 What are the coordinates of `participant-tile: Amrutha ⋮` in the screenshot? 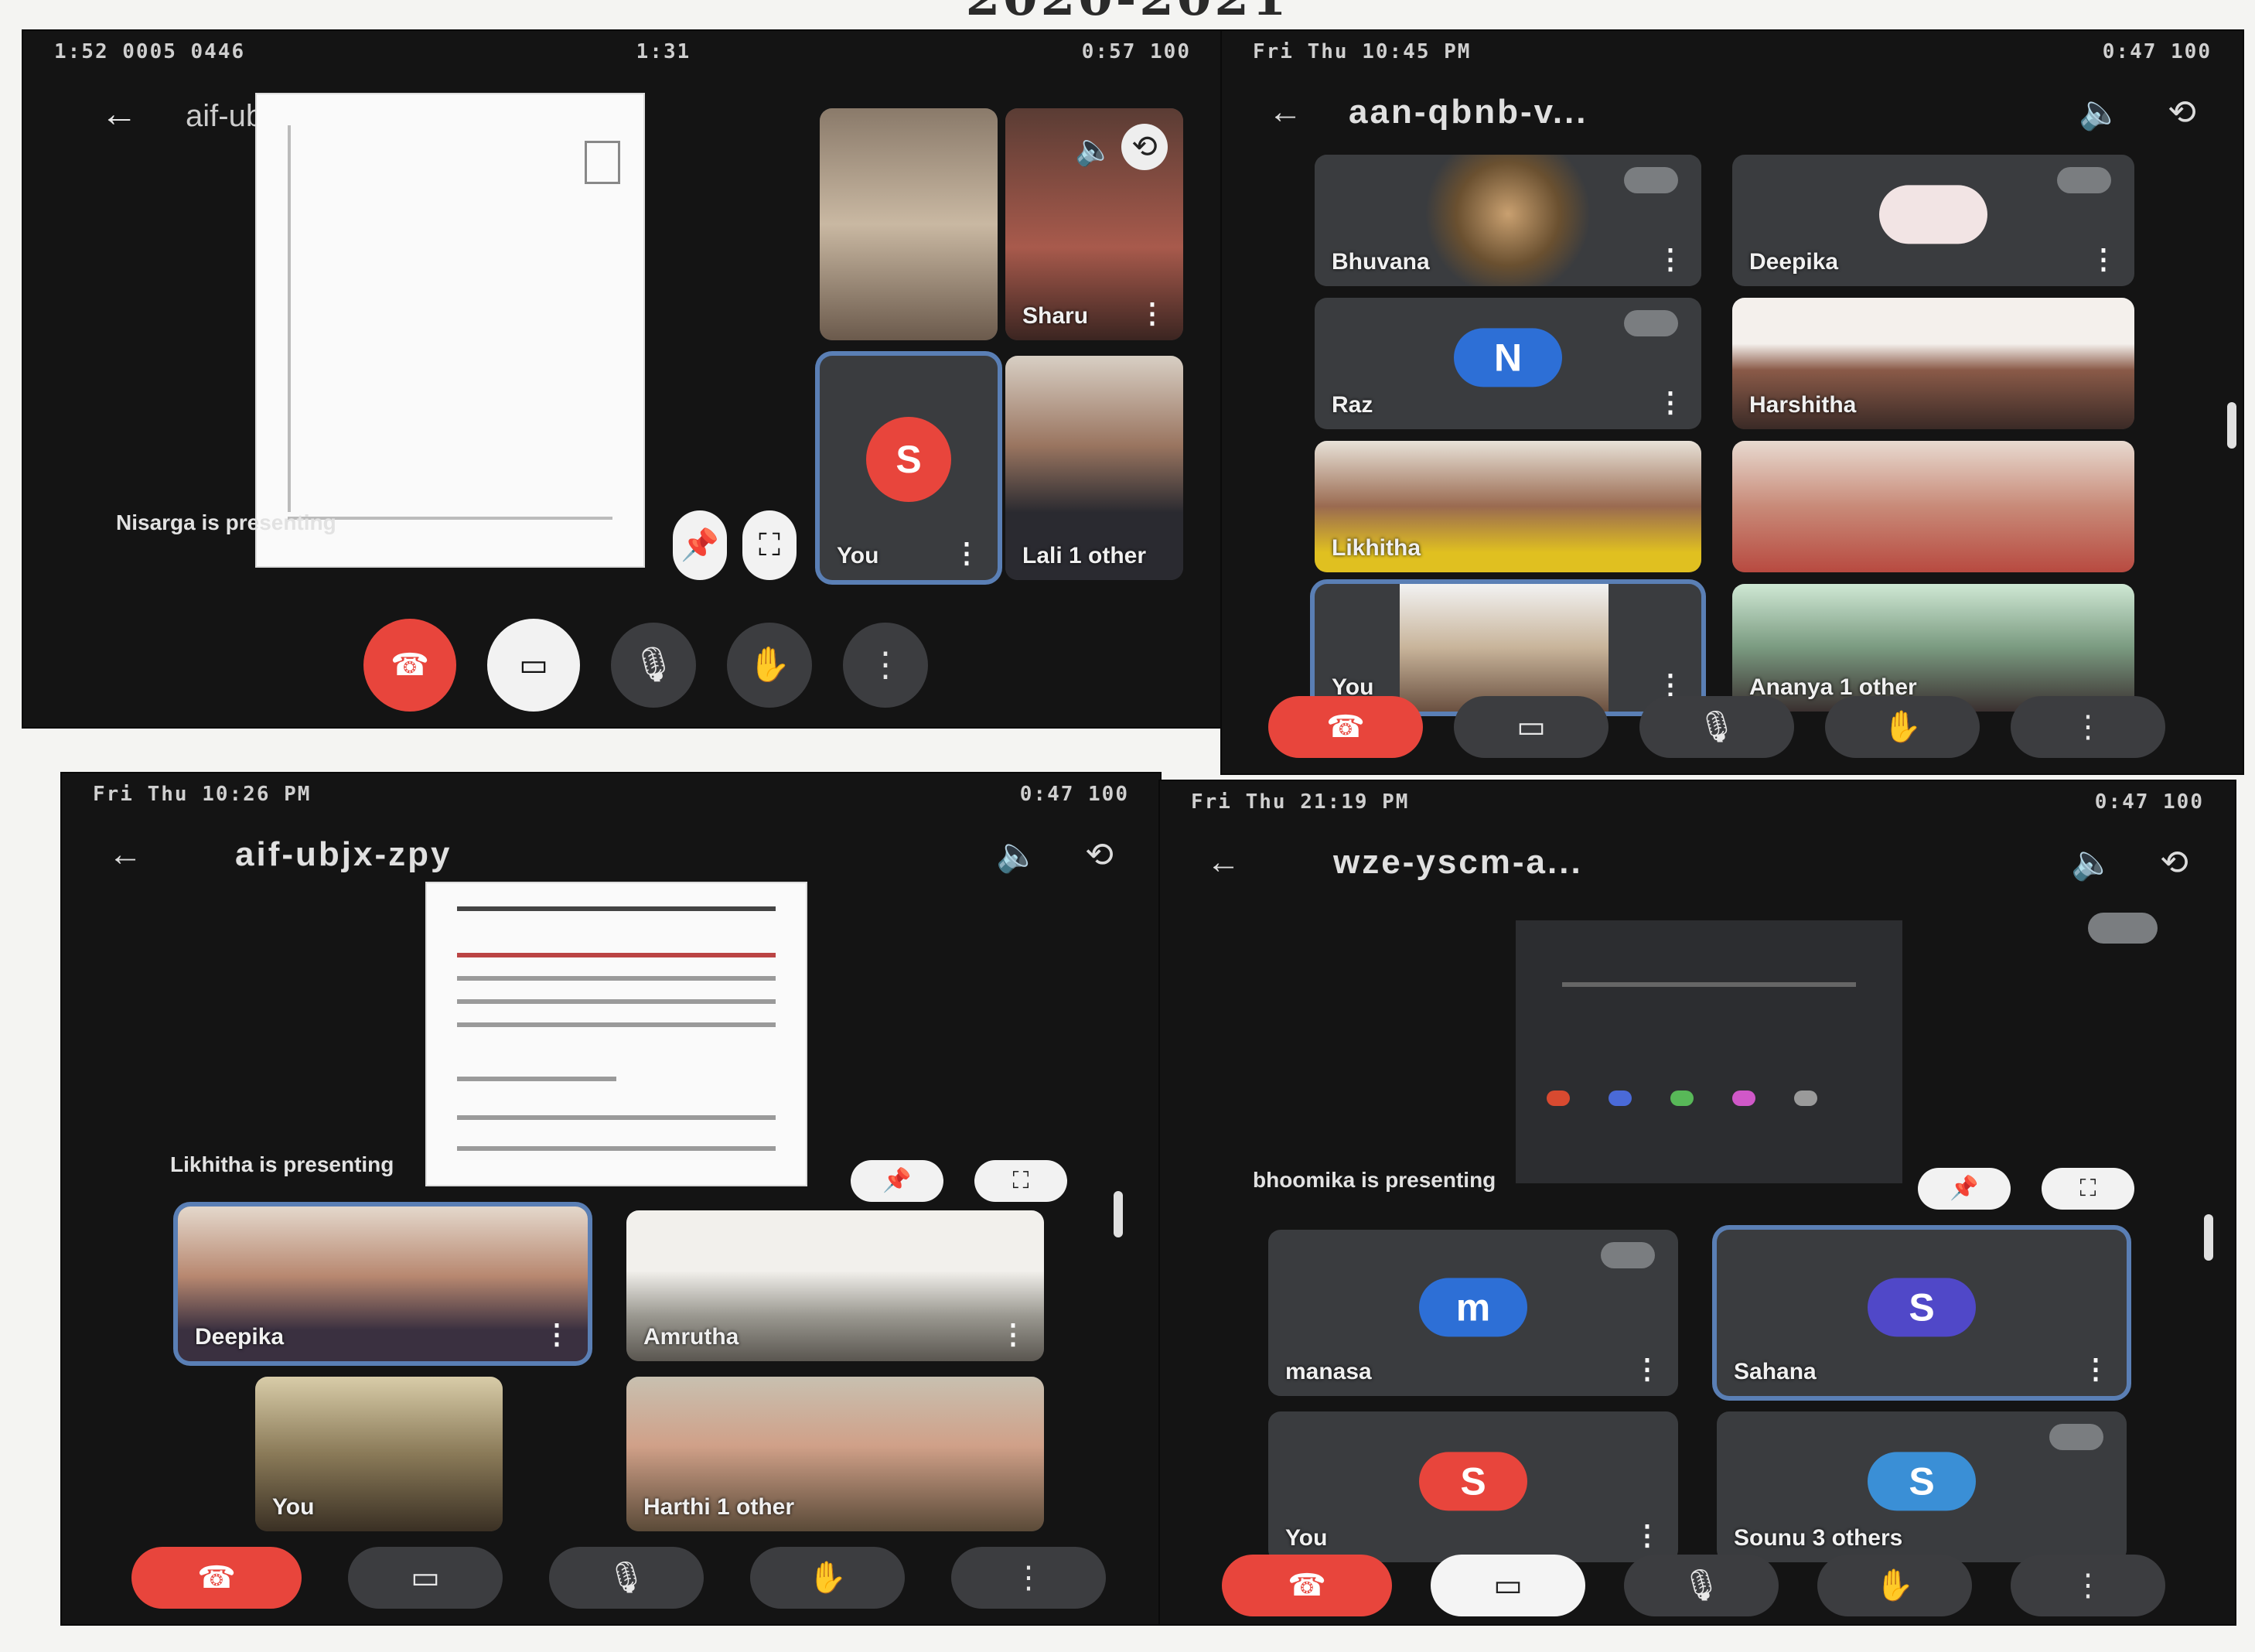 It's located at (835, 1285).